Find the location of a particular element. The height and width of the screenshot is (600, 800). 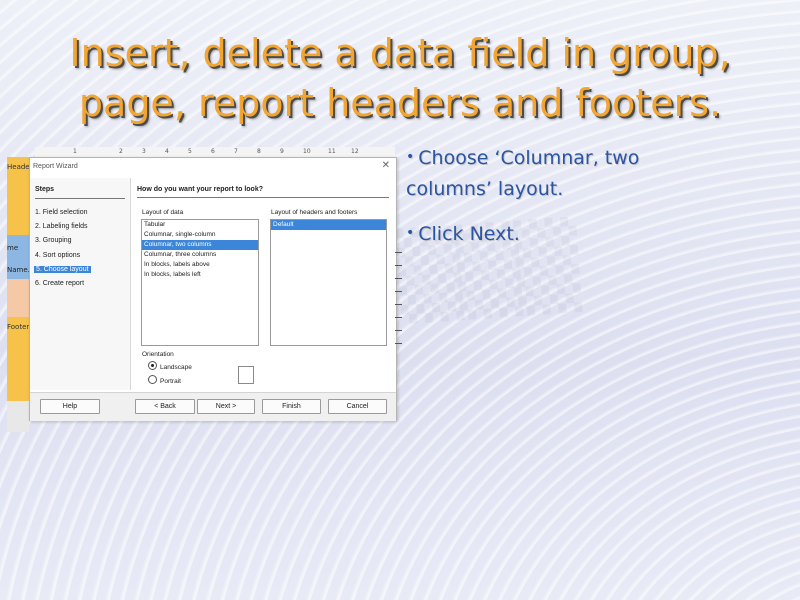

step-labeling-fields: 2. Labeling fields is located at coordinates (61, 226).